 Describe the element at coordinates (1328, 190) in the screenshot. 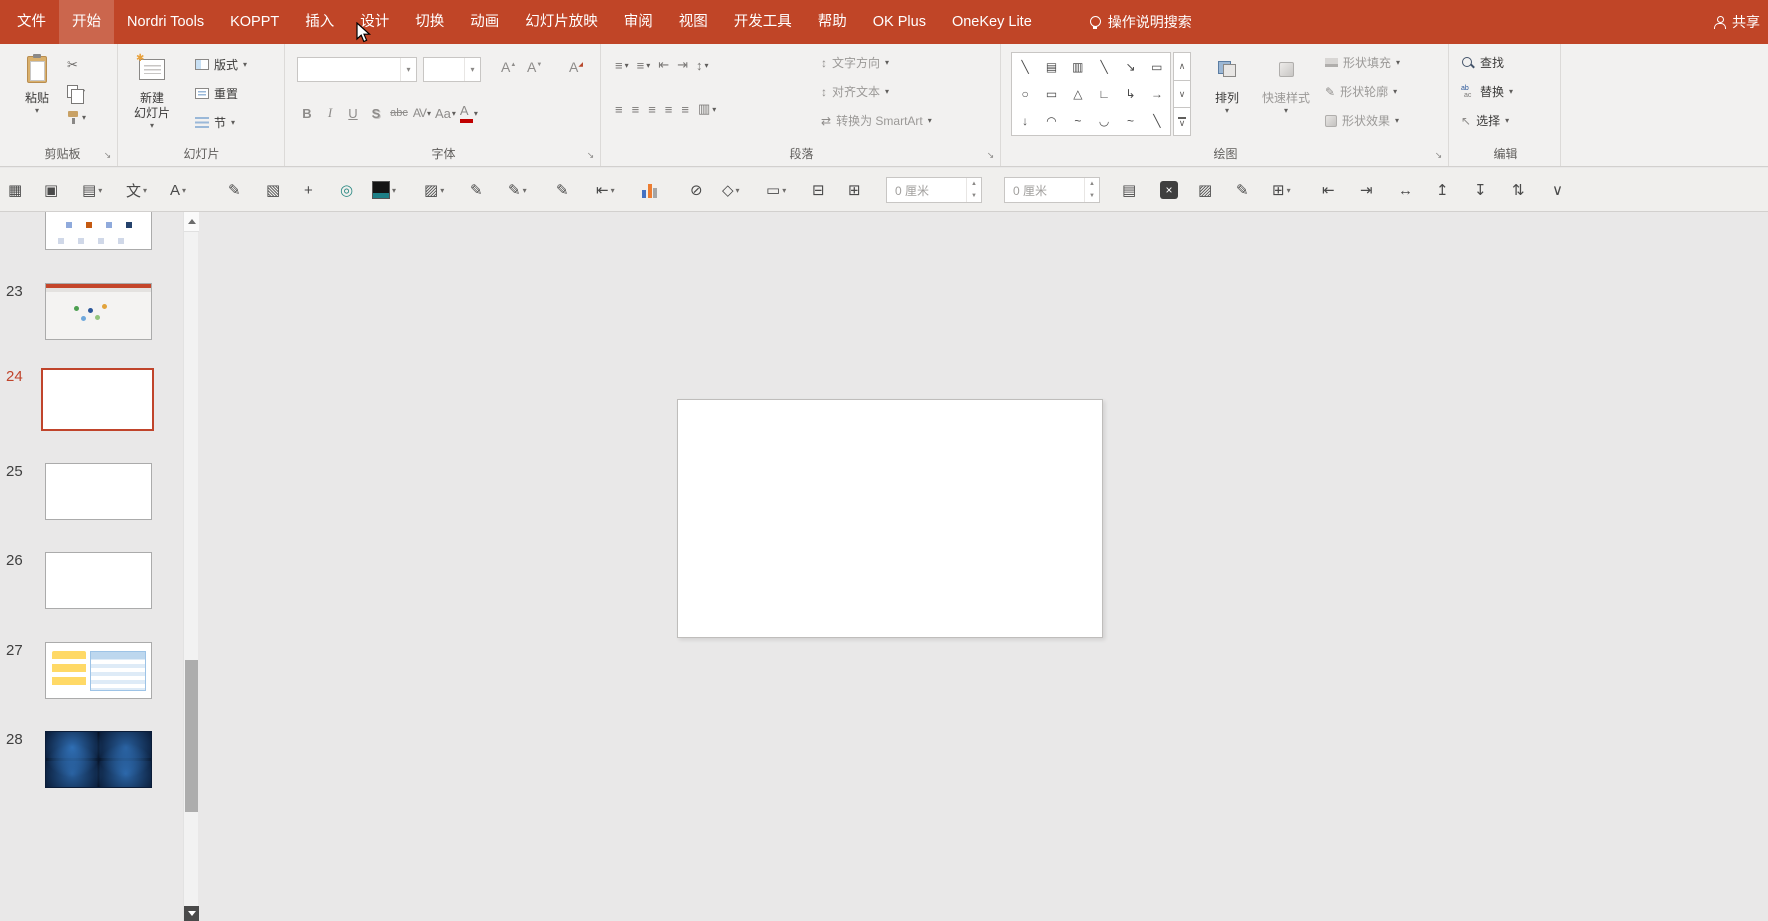

I see `align-objects-left-icon: ⇤` at that location.